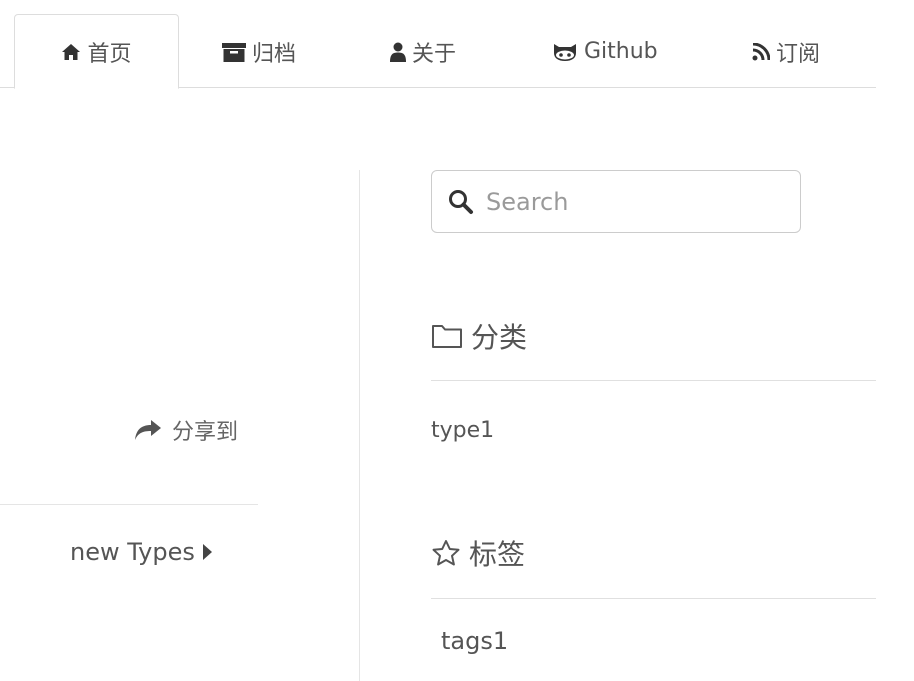 The height and width of the screenshot is (681, 914). I want to click on share-label: 分享到, so click(205, 432).